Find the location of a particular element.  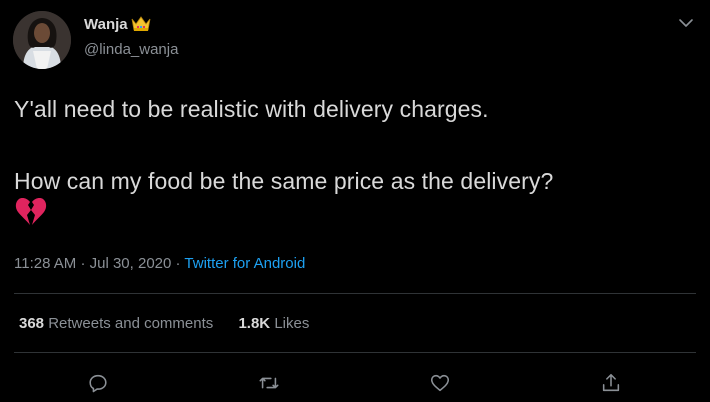

likes-label: Likes is located at coordinates (292, 323).